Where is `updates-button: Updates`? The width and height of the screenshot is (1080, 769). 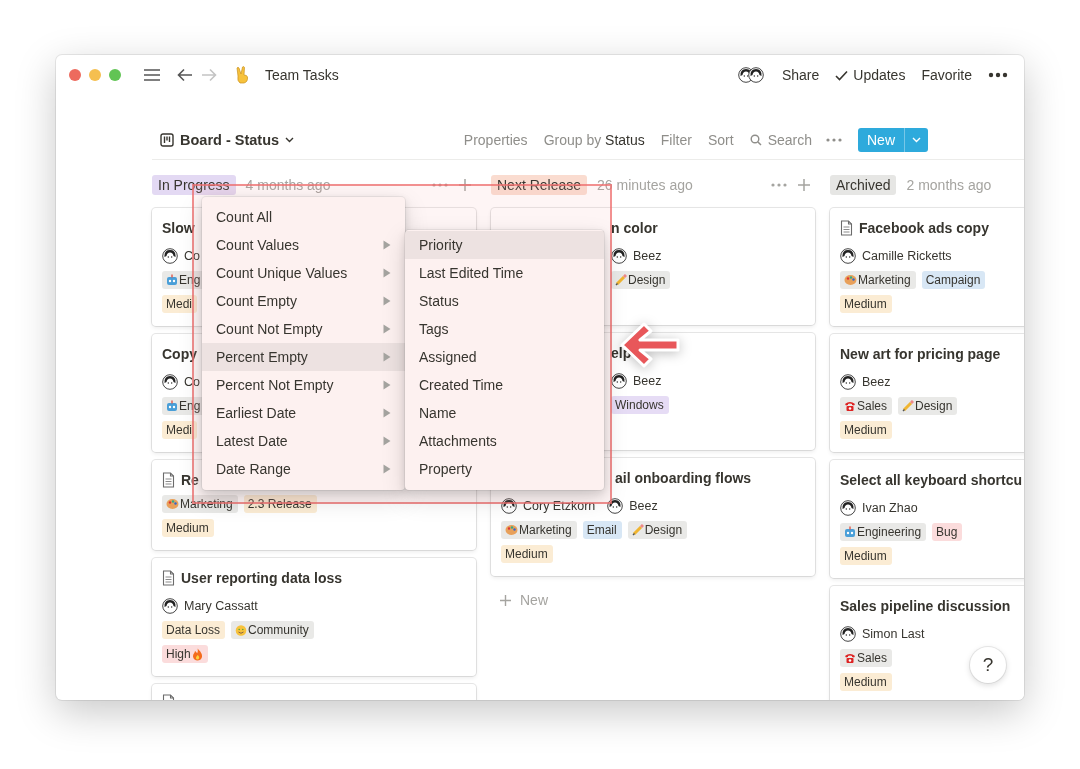 updates-button: Updates is located at coordinates (870, 75).